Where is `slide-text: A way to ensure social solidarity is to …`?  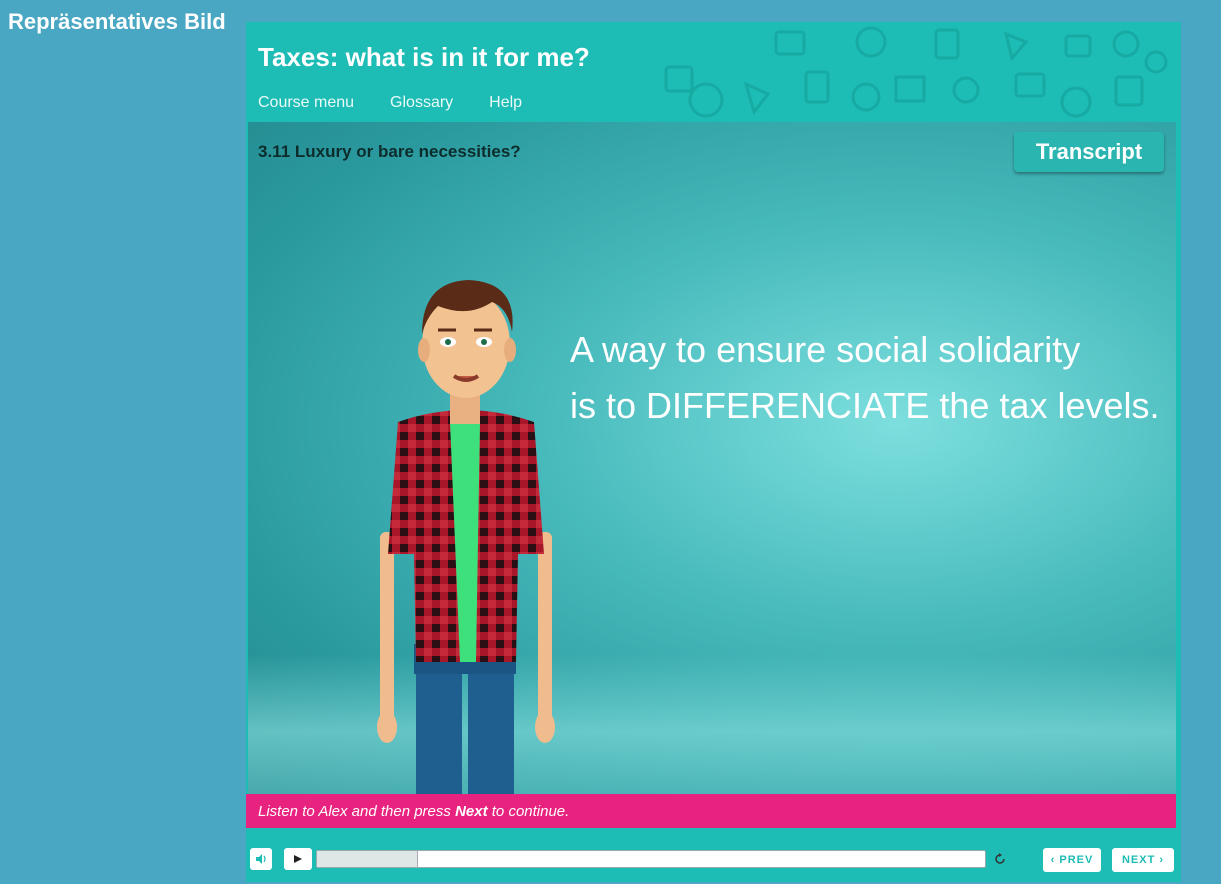 slide-text: A way to ensure social solidarity is to … is located at coordinates (870, 378).